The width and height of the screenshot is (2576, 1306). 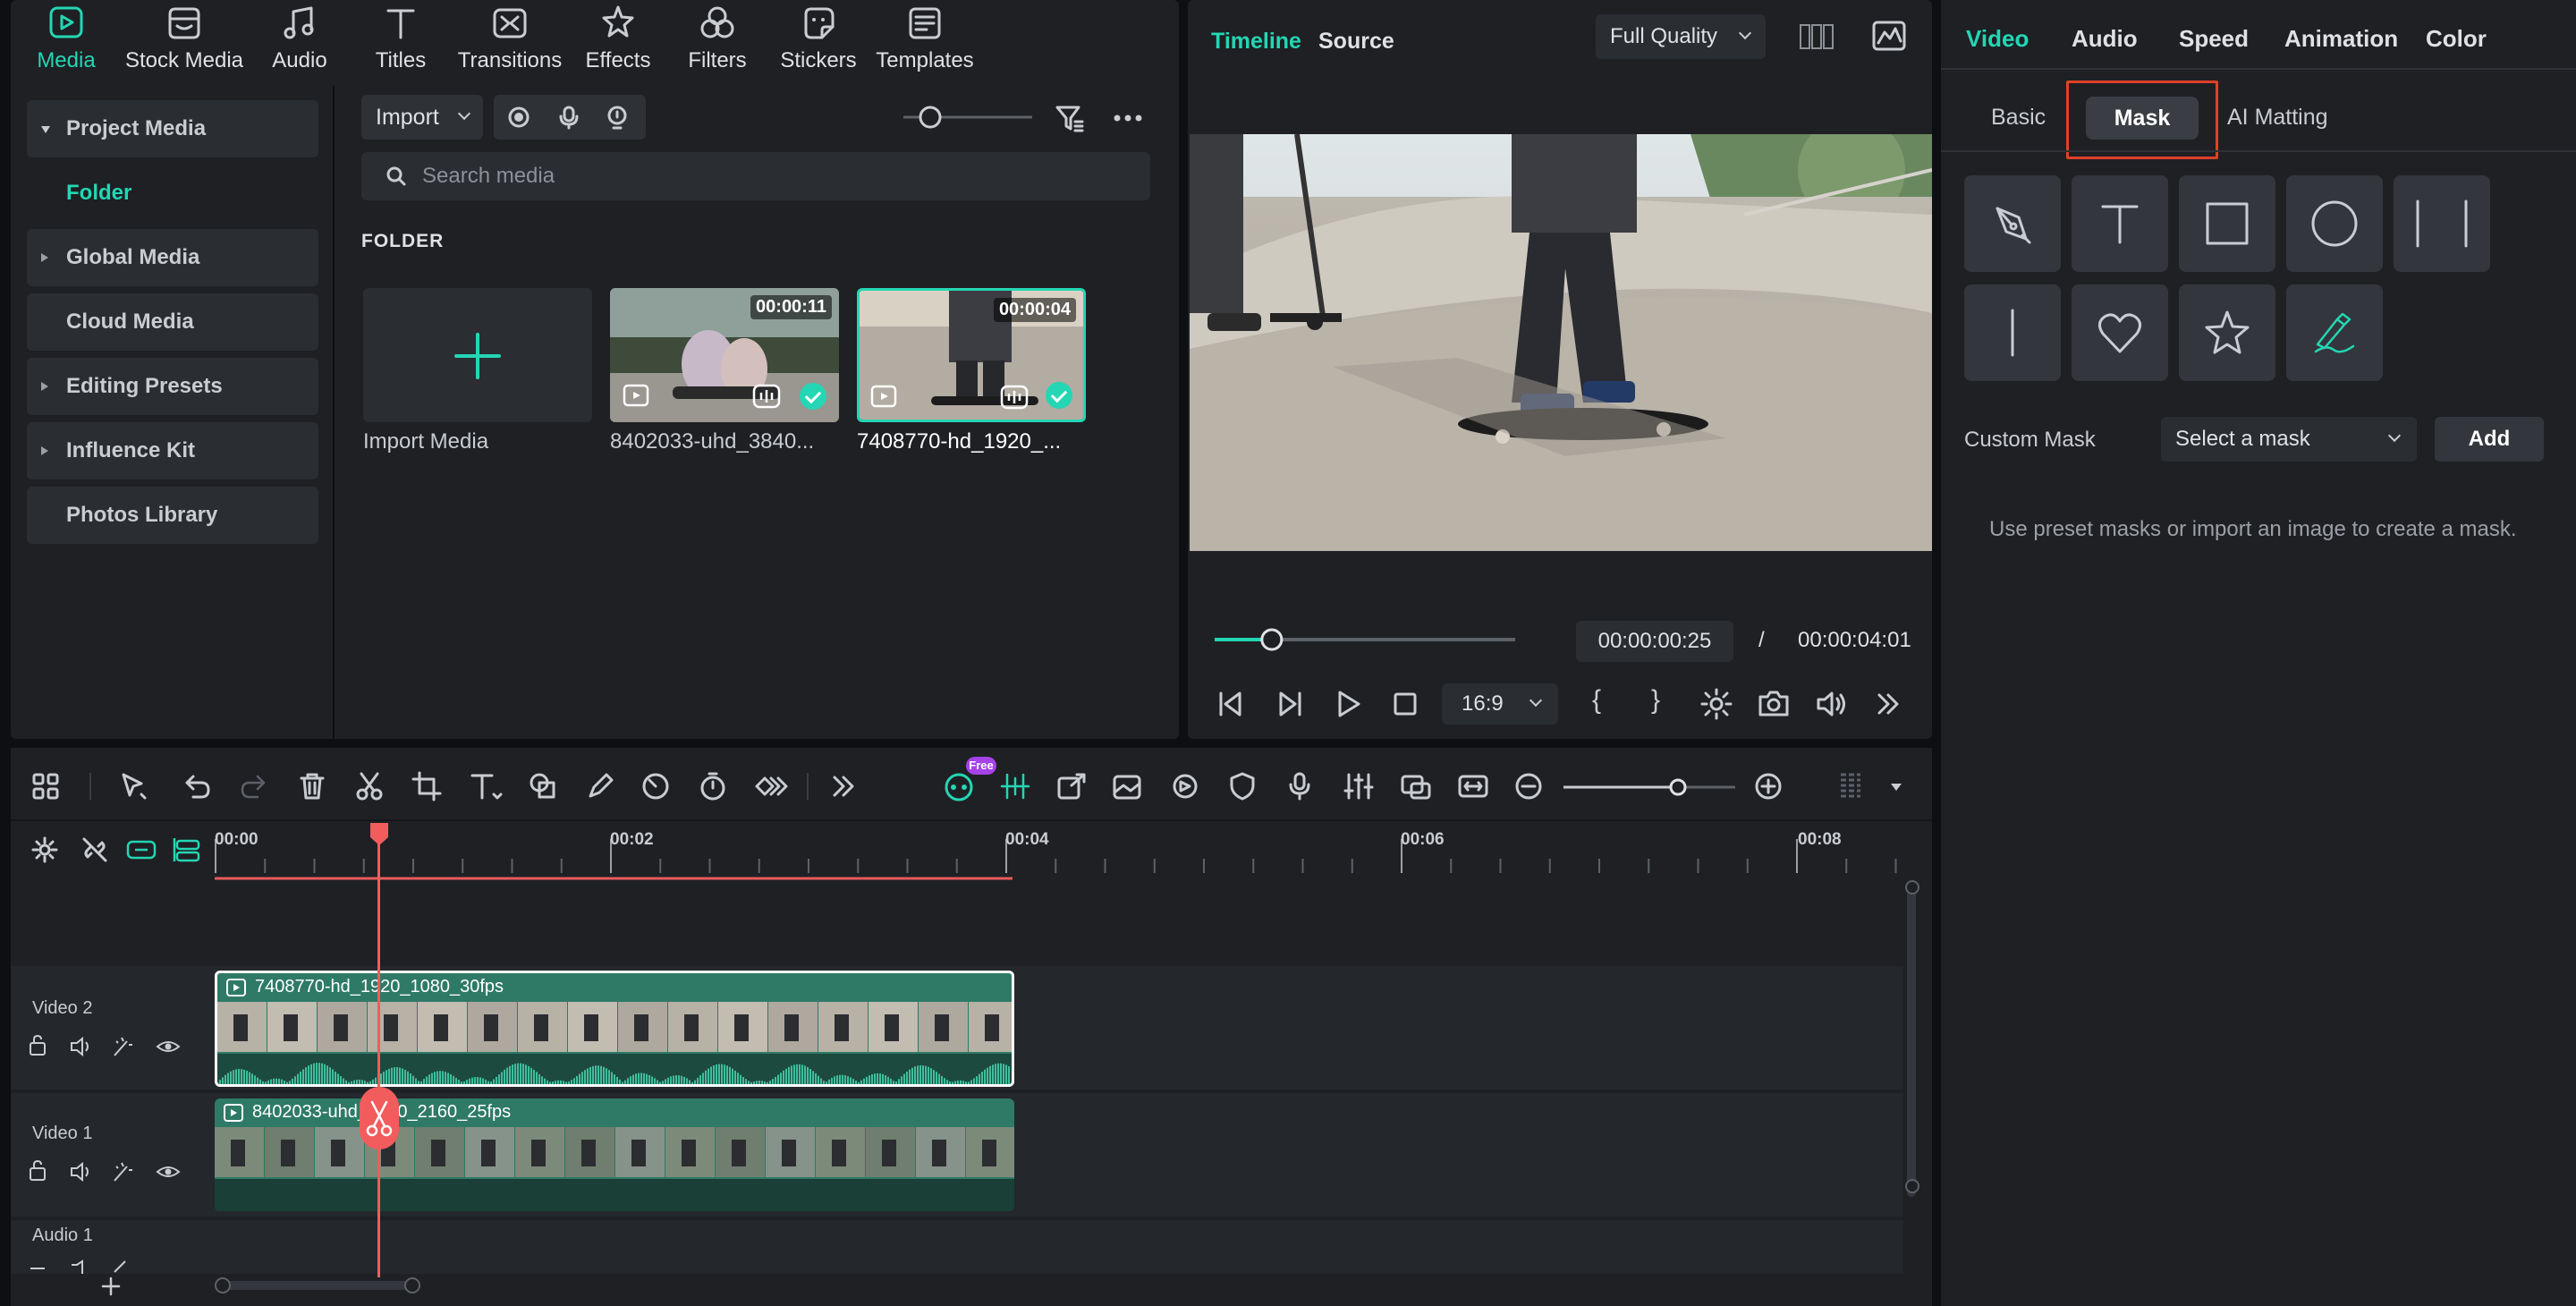 What do you see at coordinates (172, 450) in the screenshot?
I see `tree-influence-kit: Influence Kit` at bounding box center [172, 450].